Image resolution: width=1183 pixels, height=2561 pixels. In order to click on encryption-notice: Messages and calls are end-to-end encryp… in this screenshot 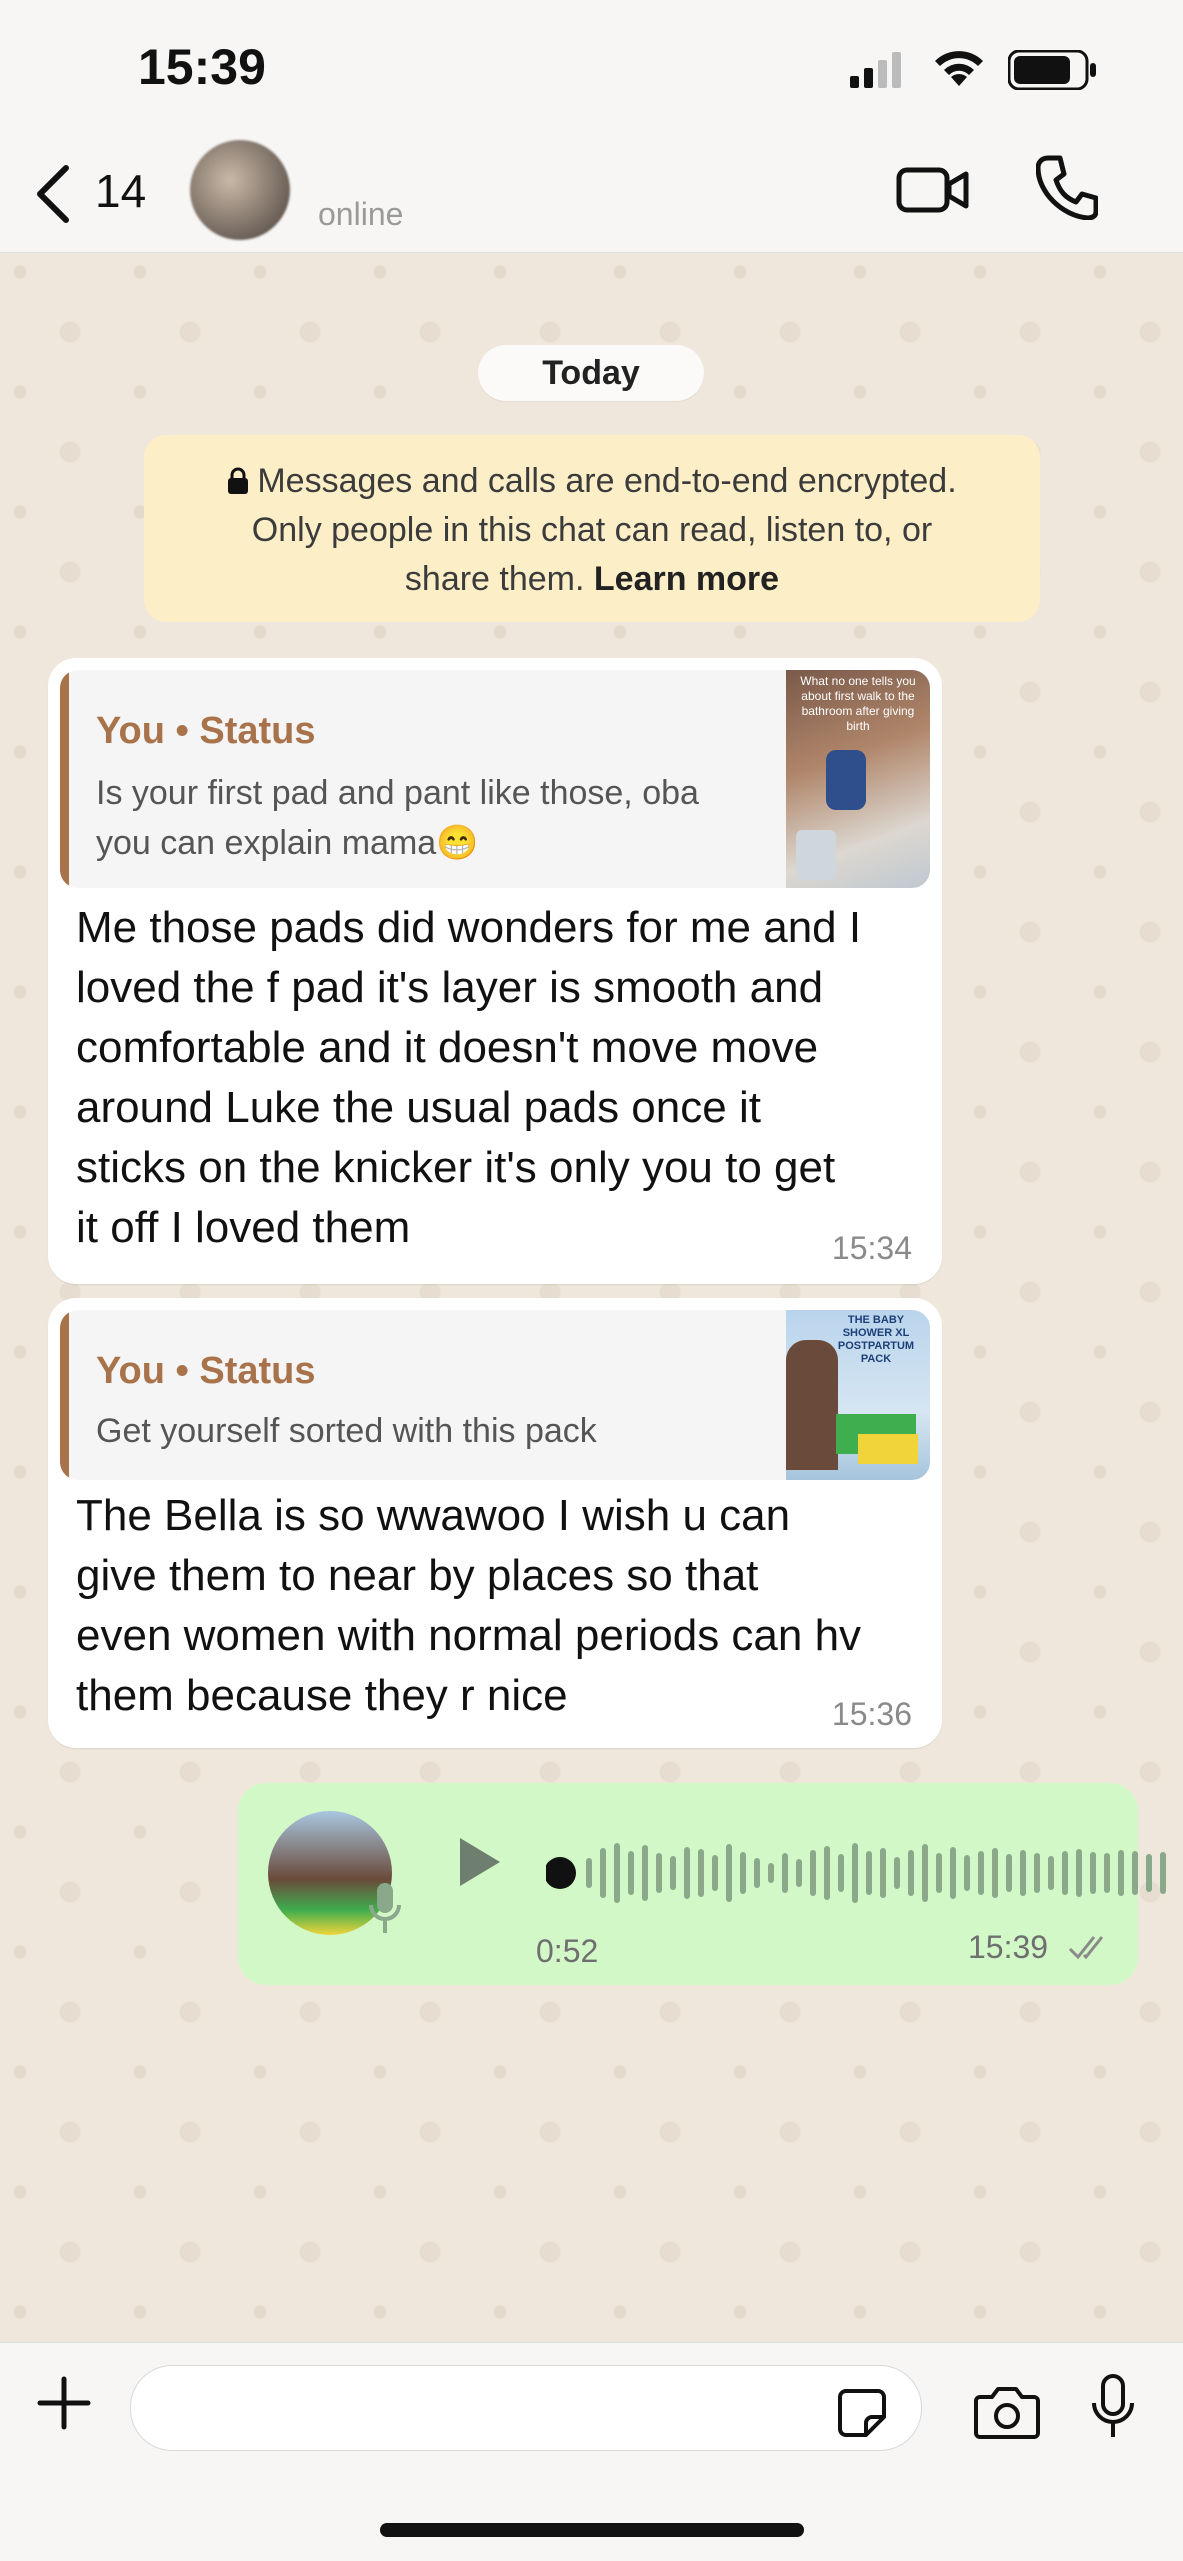, I will do `click(592, 528)`.